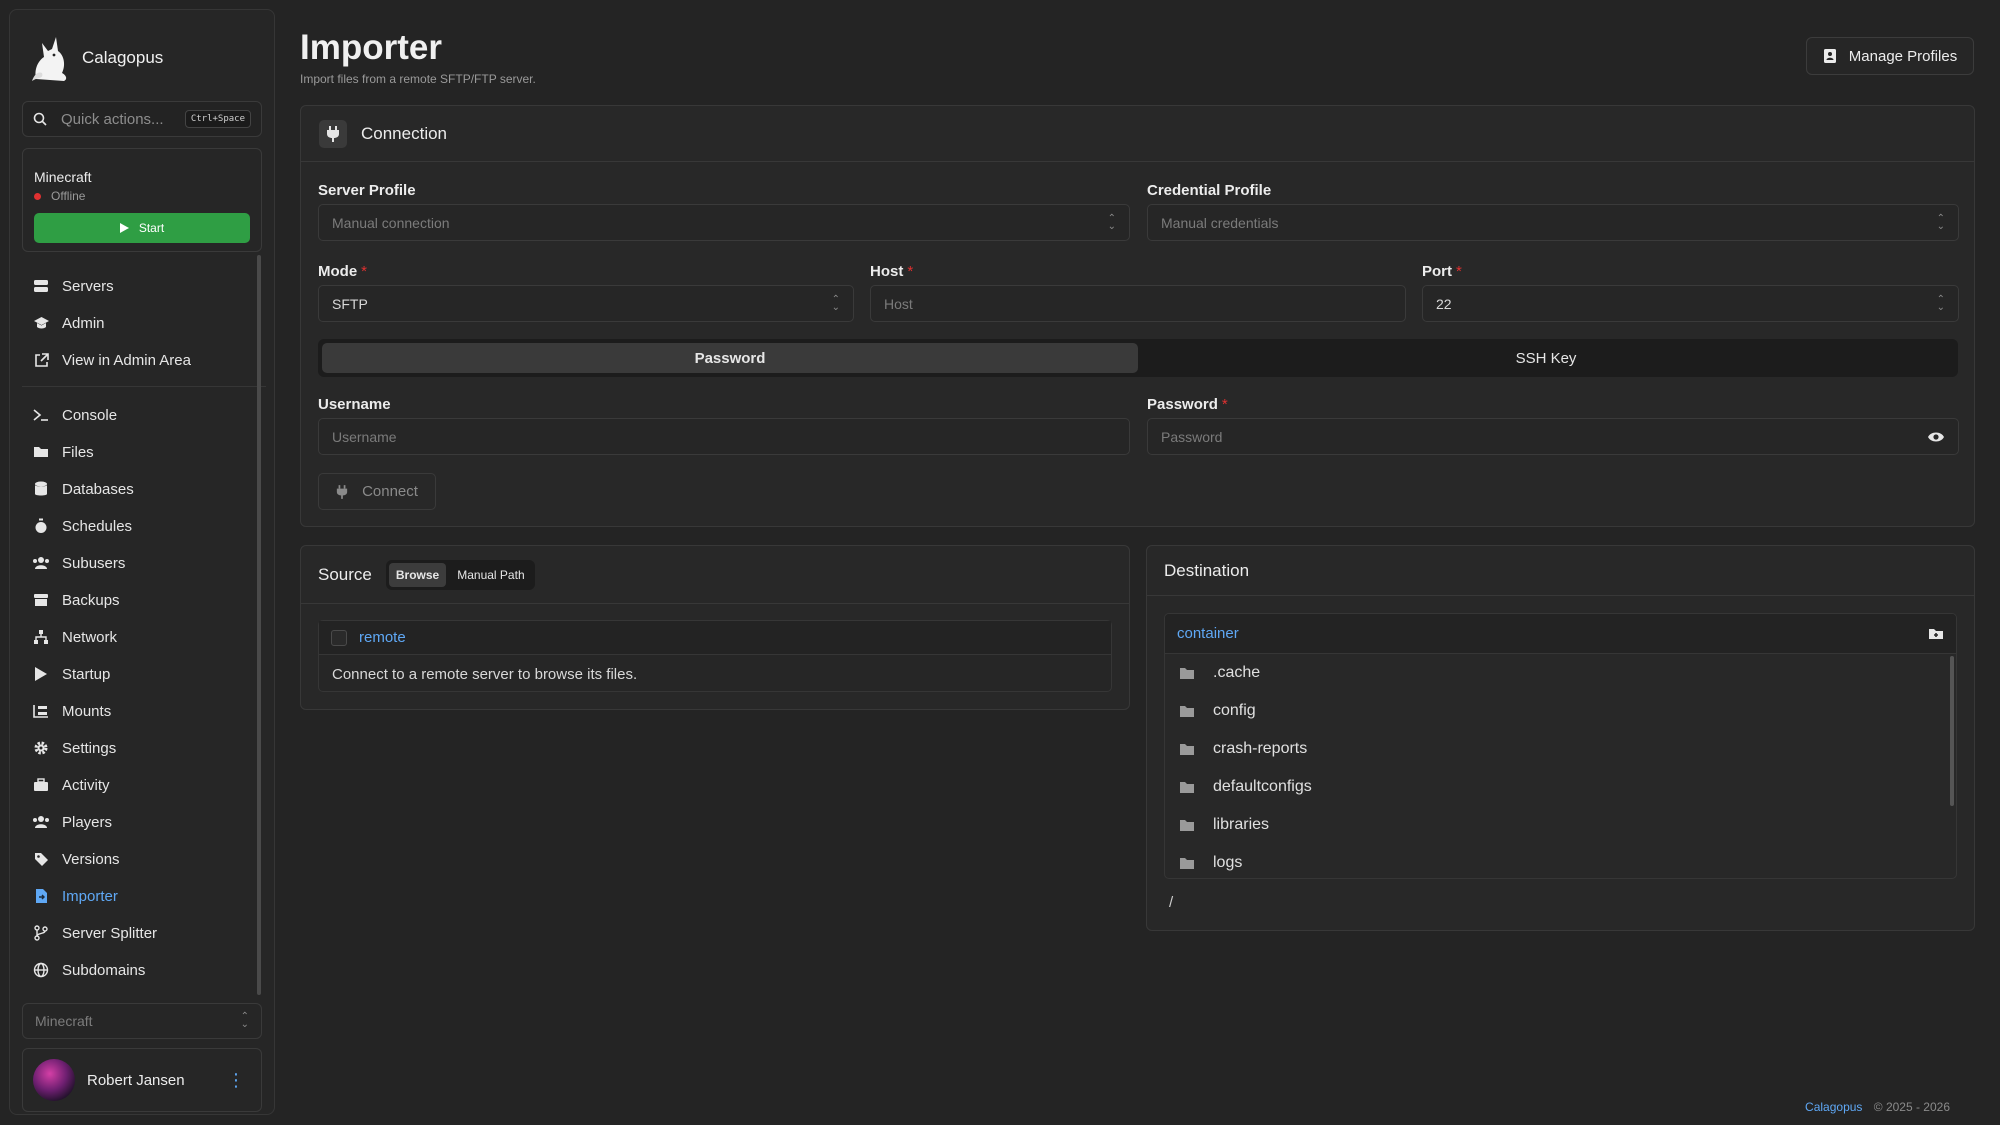 Image resolution: width=2000 pixels, height=1125 pixels. I want to click on folder-name: config, so click(1234, 710).